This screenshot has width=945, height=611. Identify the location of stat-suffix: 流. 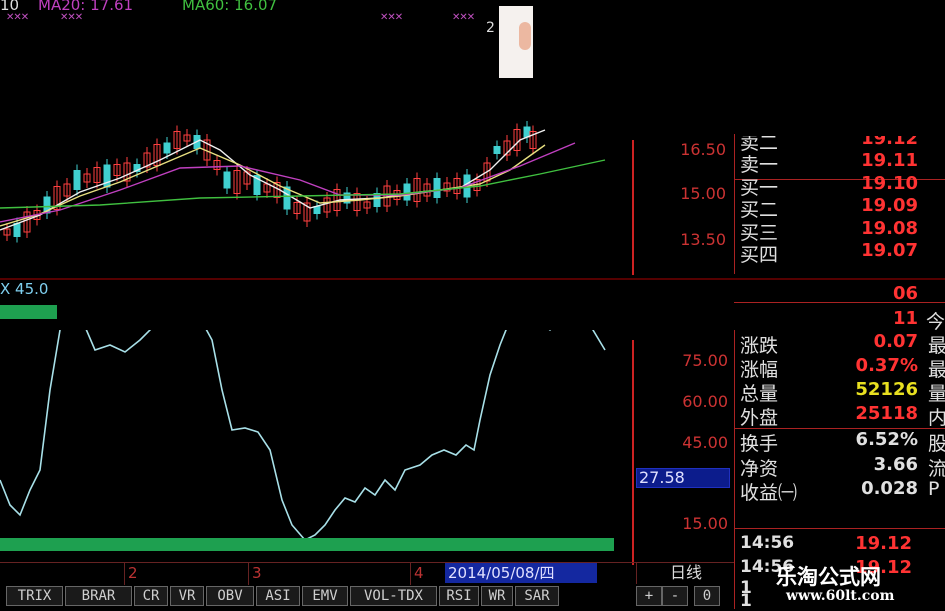
(936, 469).